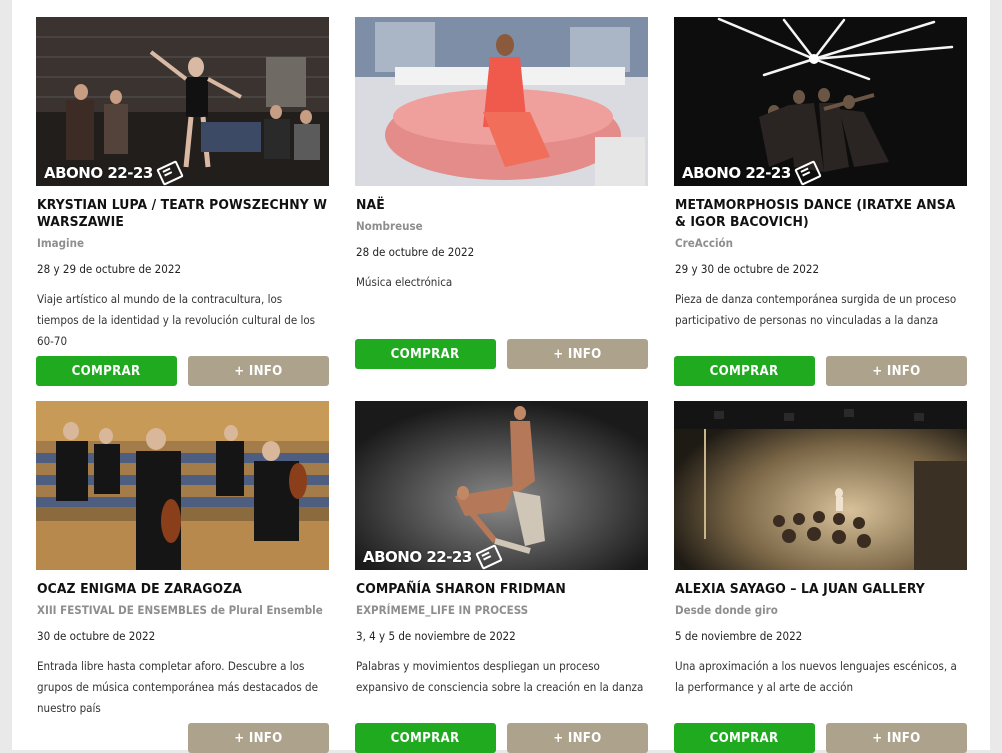  What do you see at coordinates (502, 205) in the screenshot?
I see `event-title: NAË` at bounding box center [502, 205].